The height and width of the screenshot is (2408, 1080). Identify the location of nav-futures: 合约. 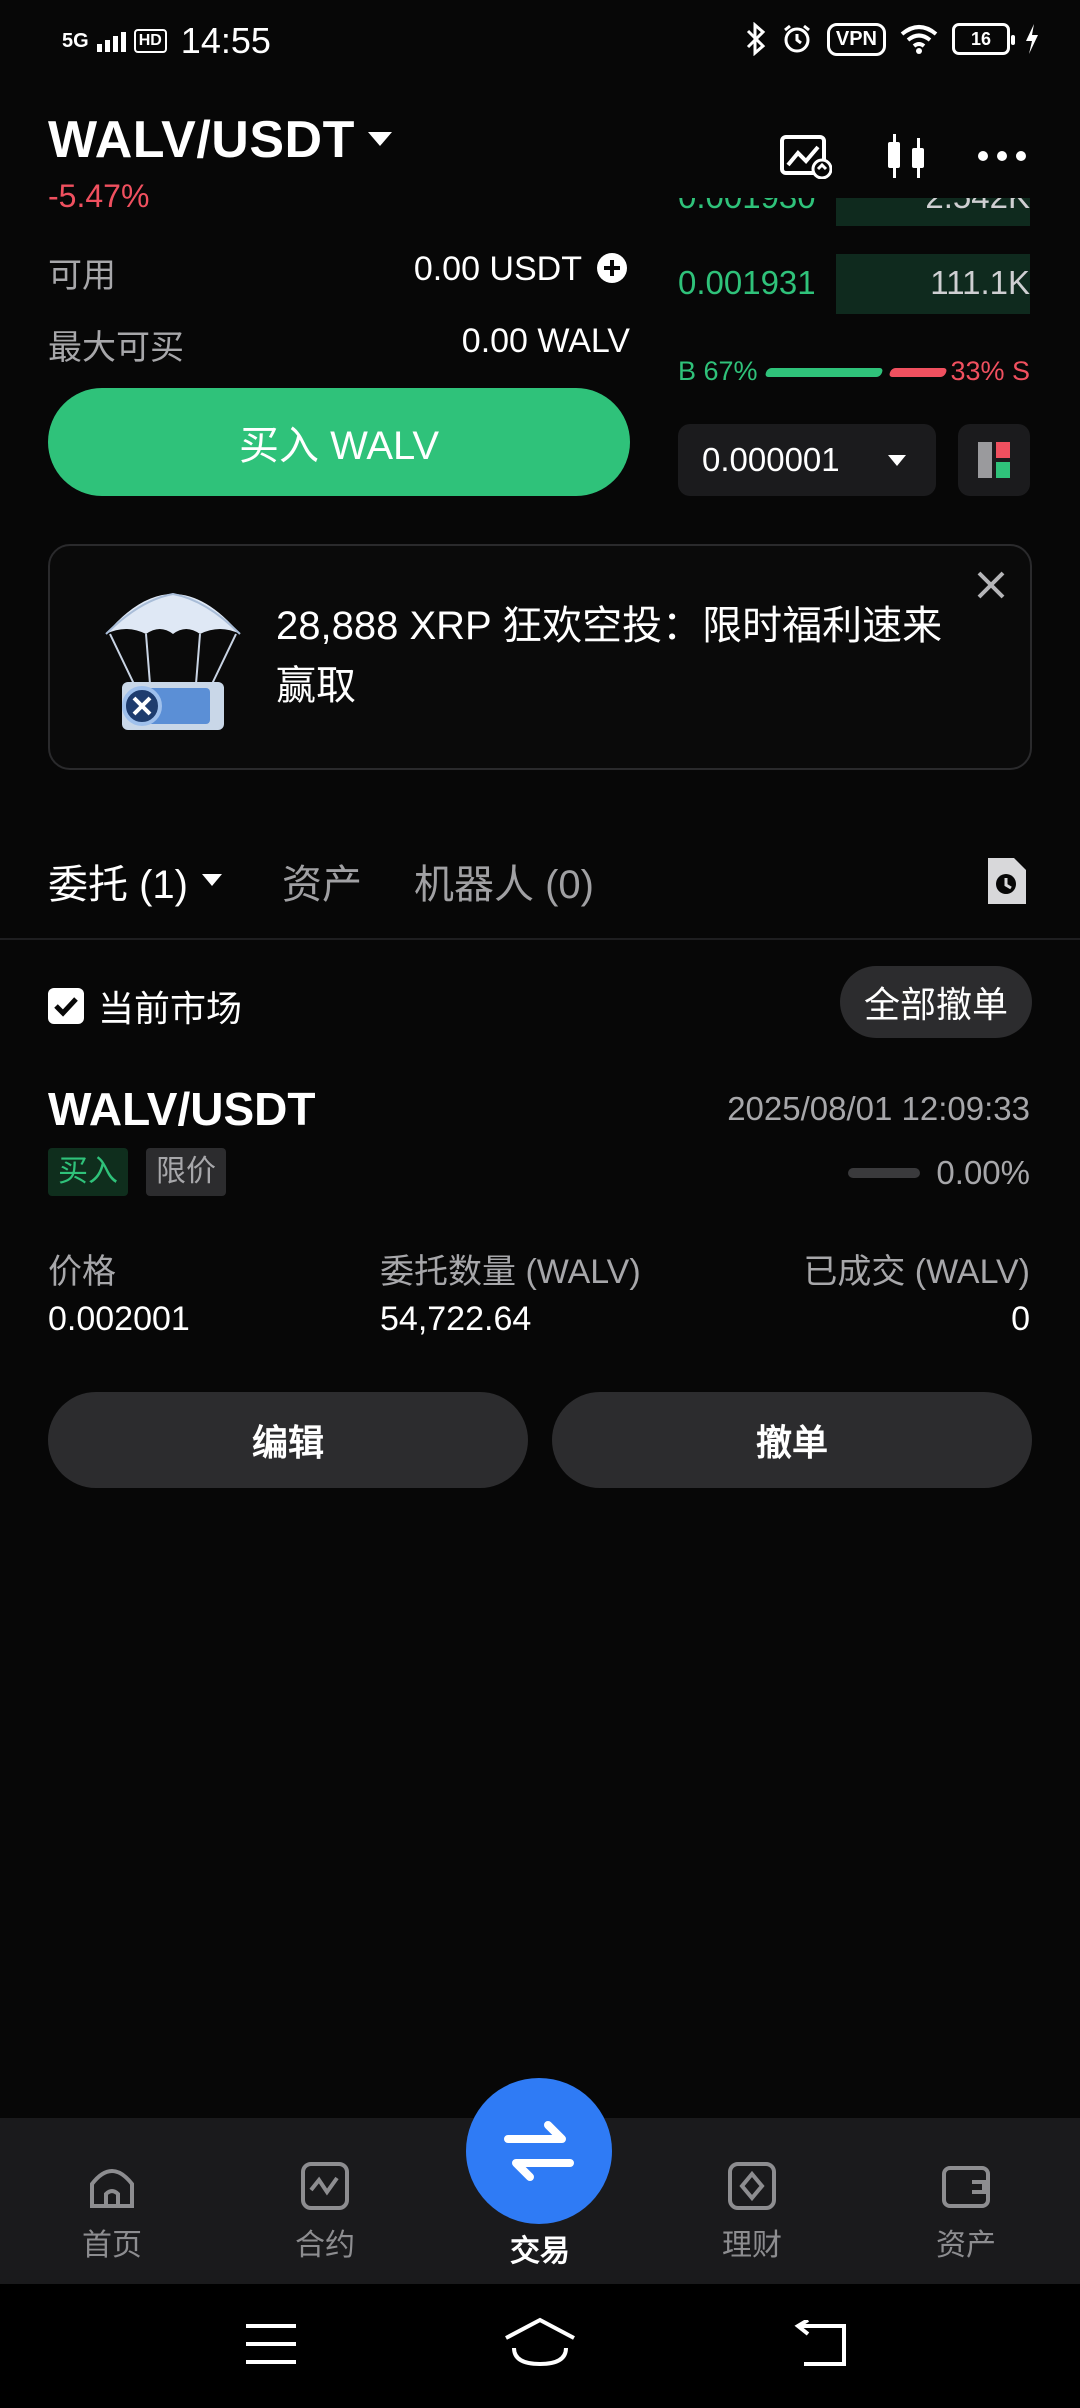
(325, 2212).